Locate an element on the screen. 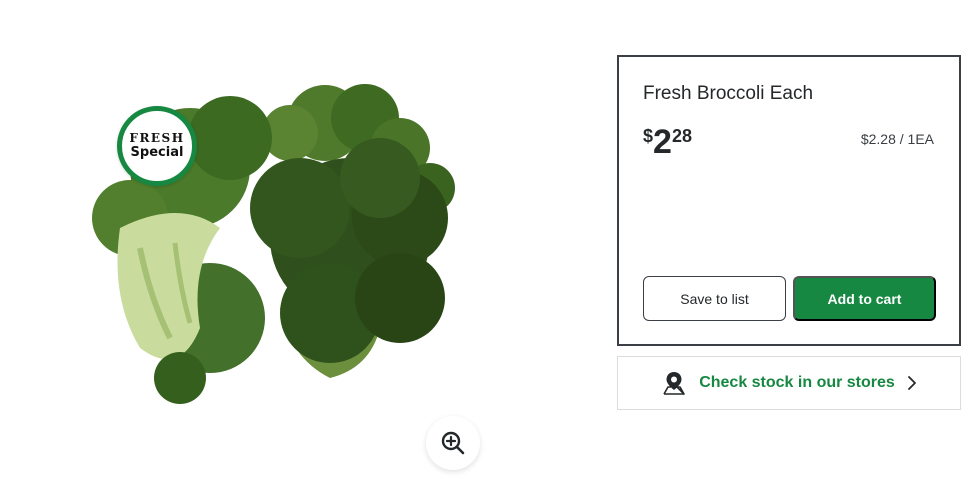 The height and width of the screenshot is (502, 975). badge-line-special: Special is located at coordinates (157, 152).